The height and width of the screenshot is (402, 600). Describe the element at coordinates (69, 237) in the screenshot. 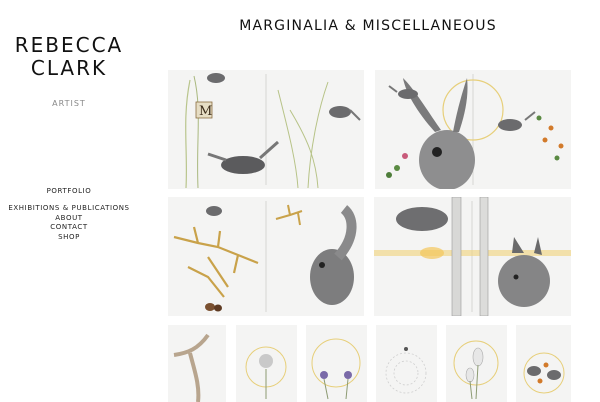

I see `nav-item-shop: SHOP` at that location.